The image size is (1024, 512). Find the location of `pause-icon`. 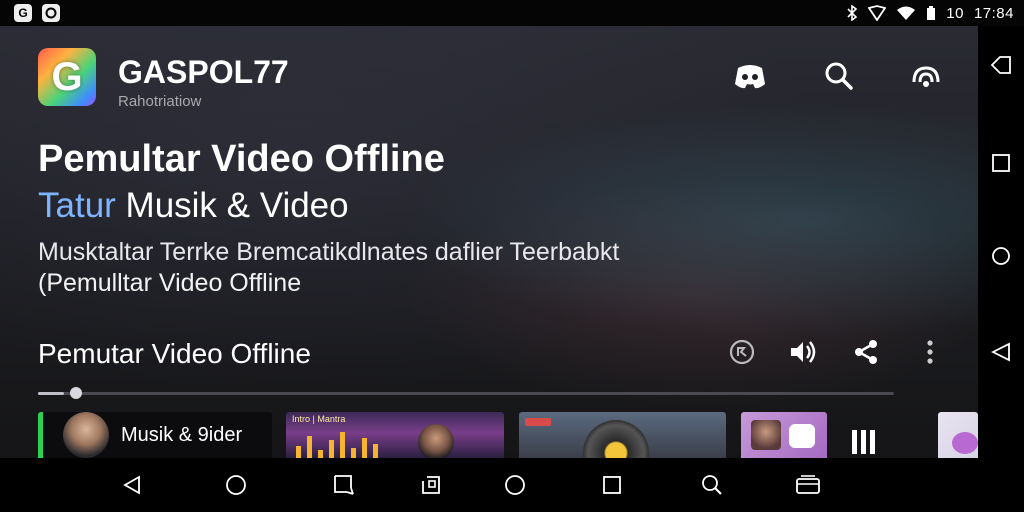

pause-icon is located at coordinates (865, 442).